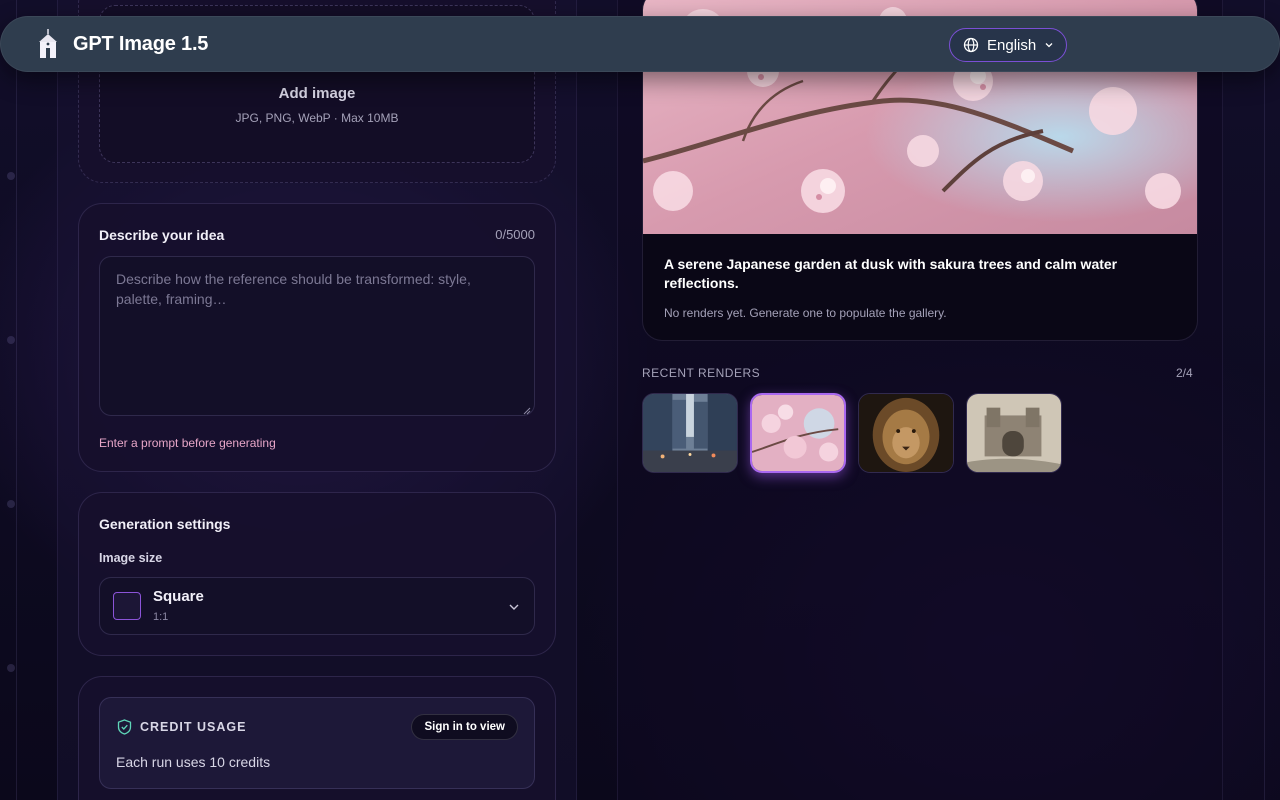 The image size is (1280, 800). I want to click on cherry-blossom-image, so click(798, 433).